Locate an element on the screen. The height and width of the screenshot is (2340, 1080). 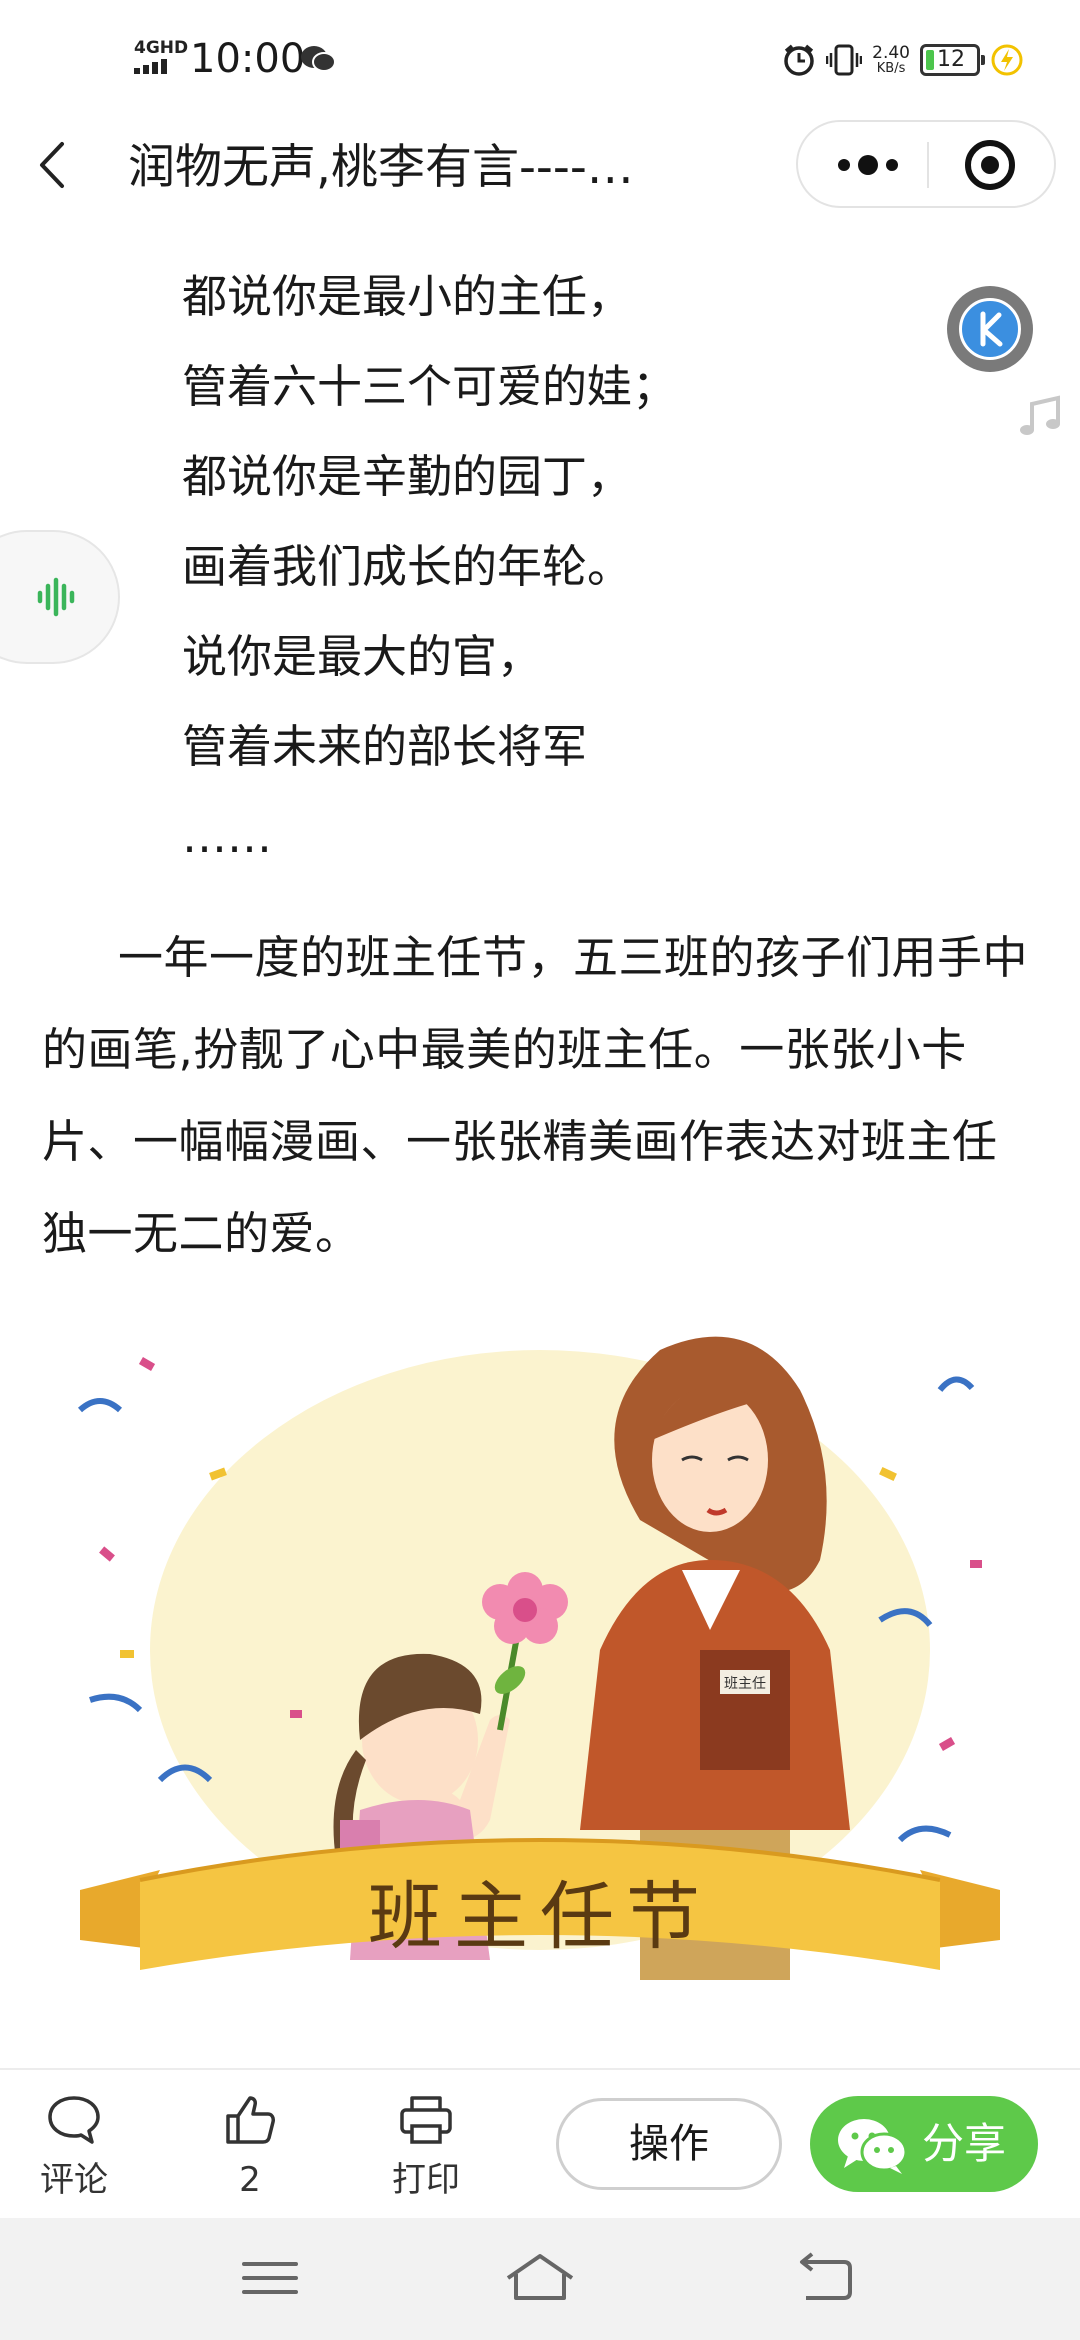
poem-line: 画着我们成长的年轮。 is located at coordinates (407, 566).